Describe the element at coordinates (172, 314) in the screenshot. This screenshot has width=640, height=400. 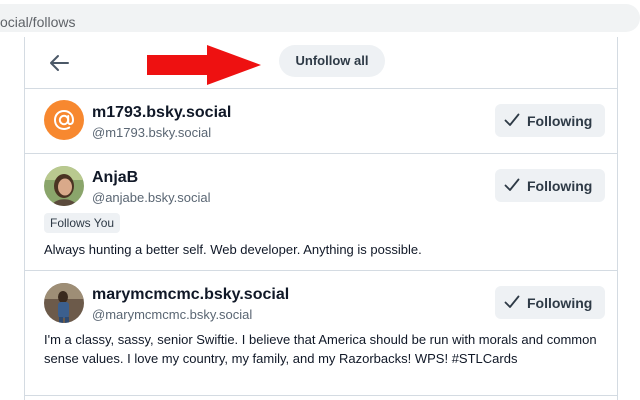
I see `handle: @marymcmcmc.bsky.social` at that location.